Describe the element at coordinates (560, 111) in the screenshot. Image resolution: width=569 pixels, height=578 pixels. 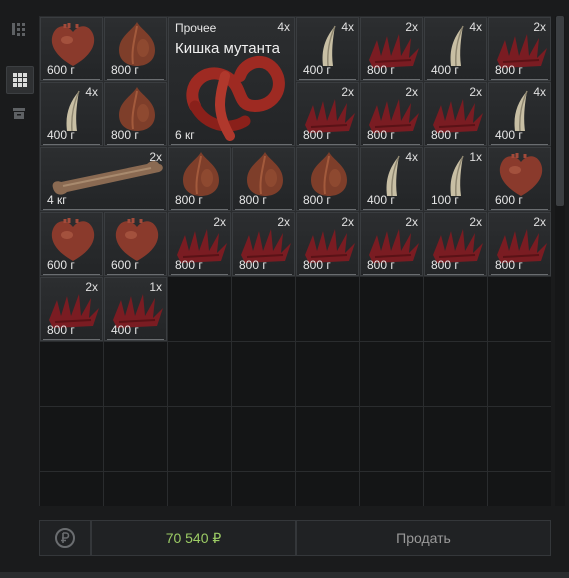
I see `scrollbar-thumb` at that location.